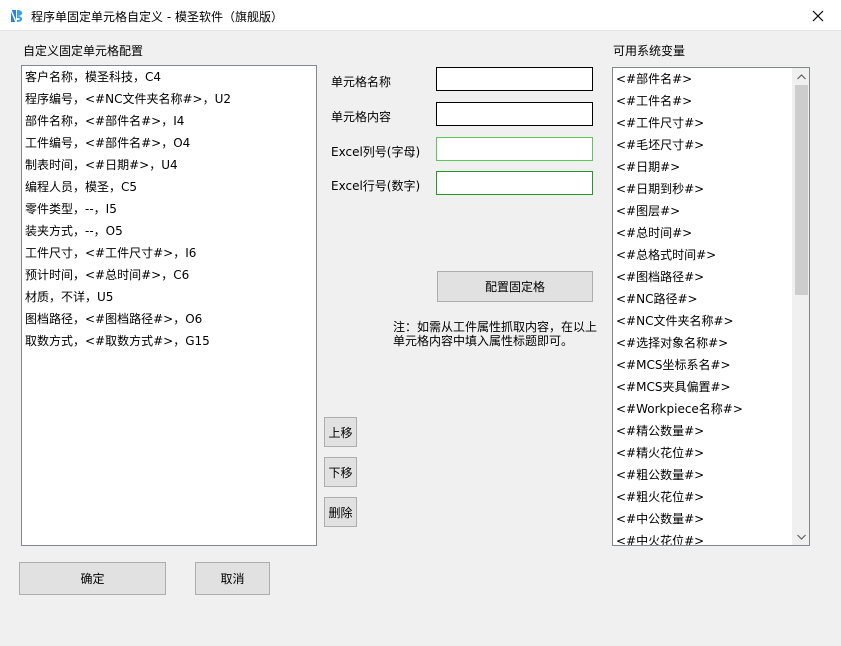  Describe the element at coordinates (92, 578) in the screenshot. I see `ok-button: 确定` at that location.